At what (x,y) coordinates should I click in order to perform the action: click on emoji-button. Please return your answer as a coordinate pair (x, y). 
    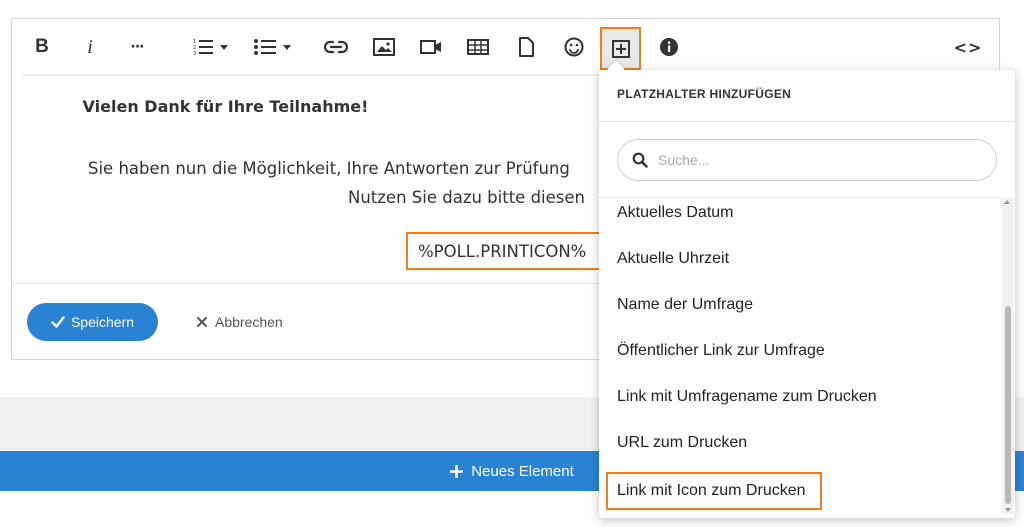
    Looking at the image, I should click on (574, 47).